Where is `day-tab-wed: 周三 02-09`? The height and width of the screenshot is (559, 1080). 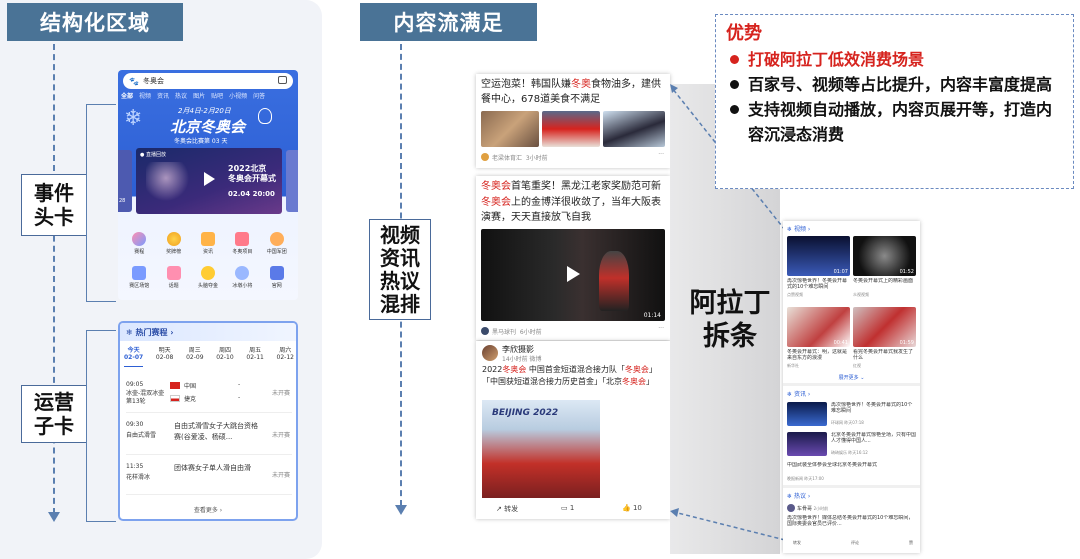
day-tab-wed: 周三 02-09 is located at coordinates (194, 356).